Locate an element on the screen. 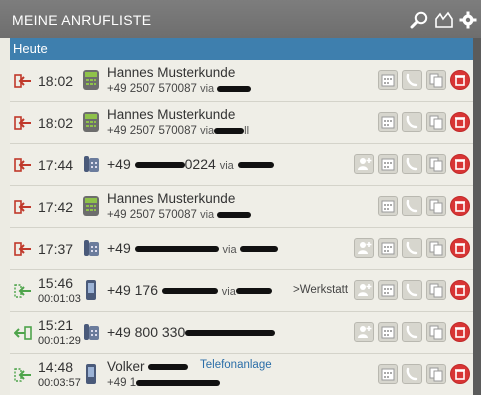  section-header-today: Heute is located at coordinates (241, 49).